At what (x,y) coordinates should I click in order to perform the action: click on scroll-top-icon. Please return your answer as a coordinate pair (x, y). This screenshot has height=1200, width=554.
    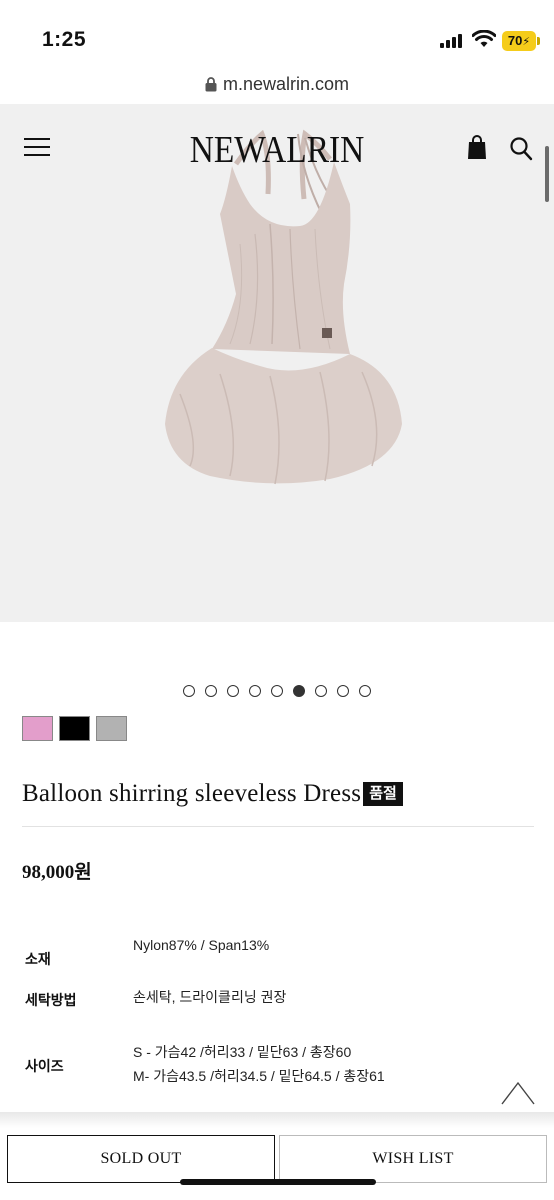
    Looking at the image, I should click on (518, 1093).